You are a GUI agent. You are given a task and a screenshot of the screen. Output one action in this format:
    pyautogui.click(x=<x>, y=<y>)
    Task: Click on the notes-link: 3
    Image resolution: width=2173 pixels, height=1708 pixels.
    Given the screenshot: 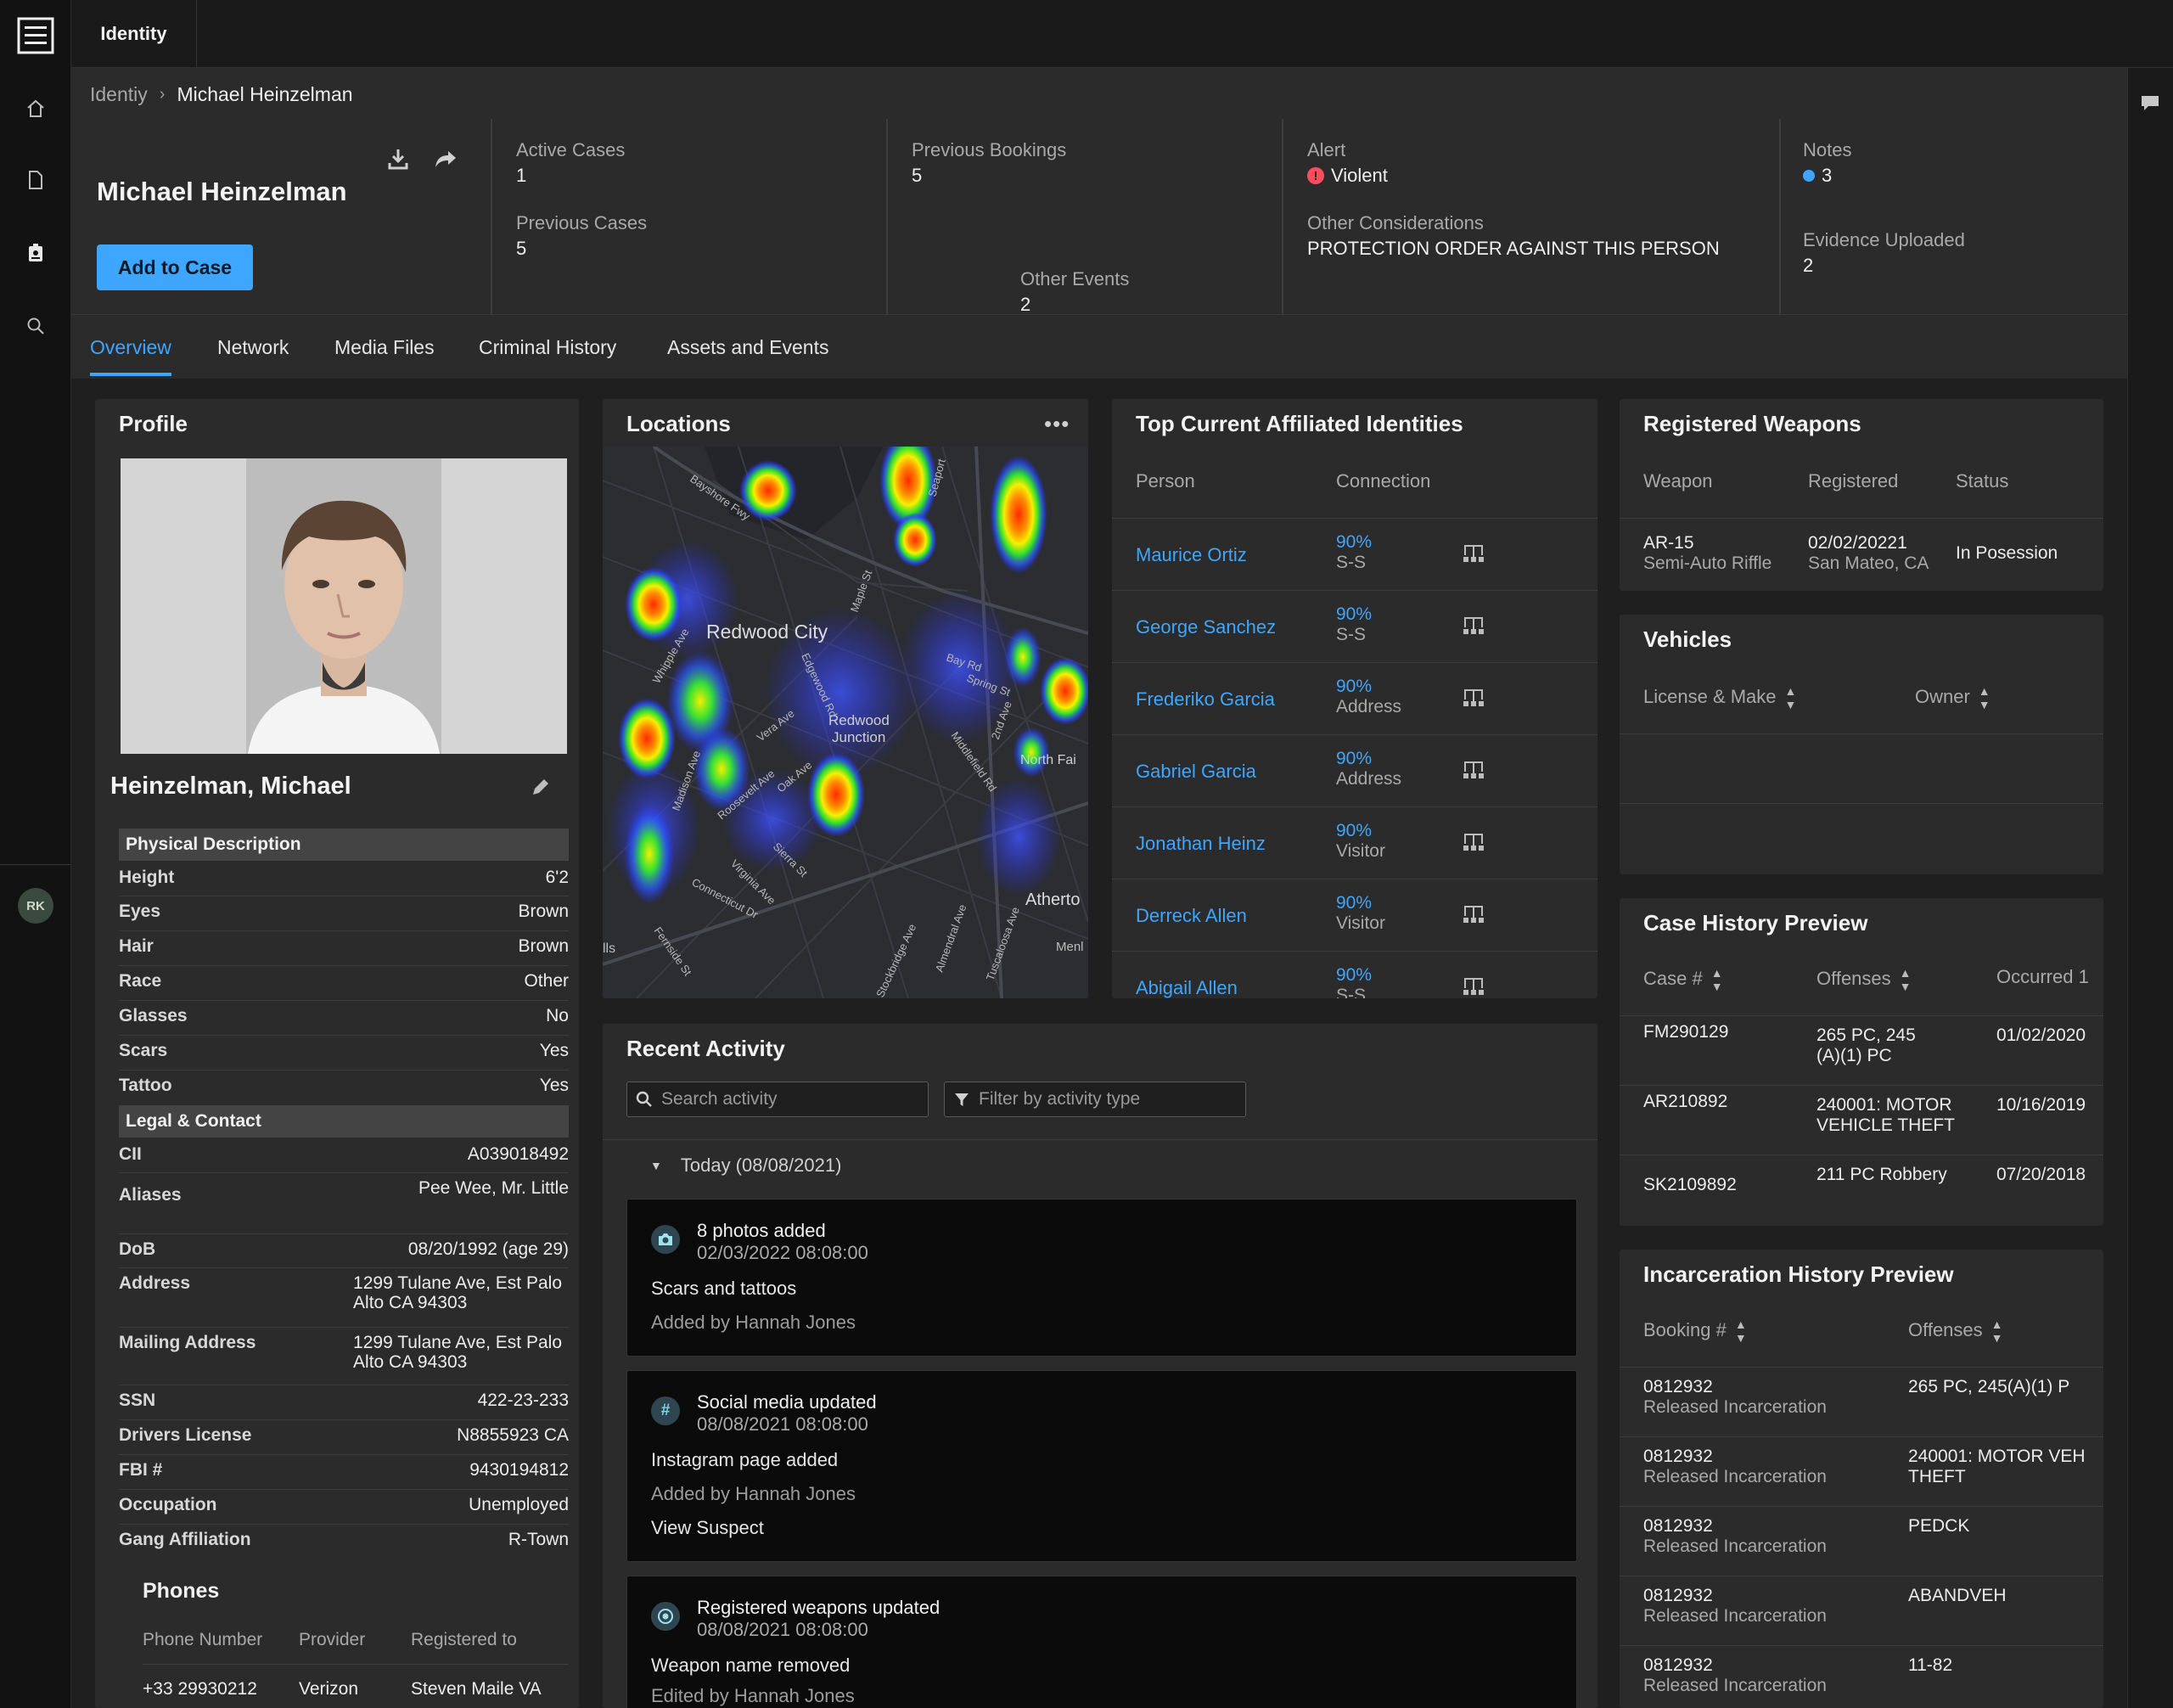 What is the action you would take?
    pyautogui.click(x=1827, y=176)
    